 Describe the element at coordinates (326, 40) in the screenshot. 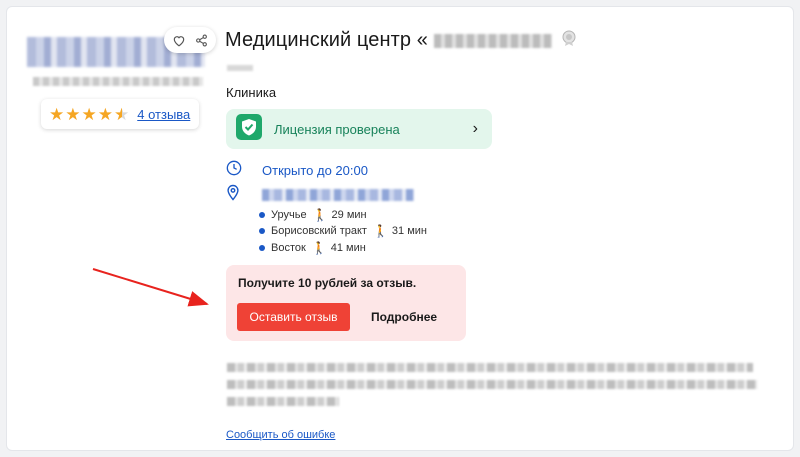

I see `page-title: Медицинский центр «` at that location.